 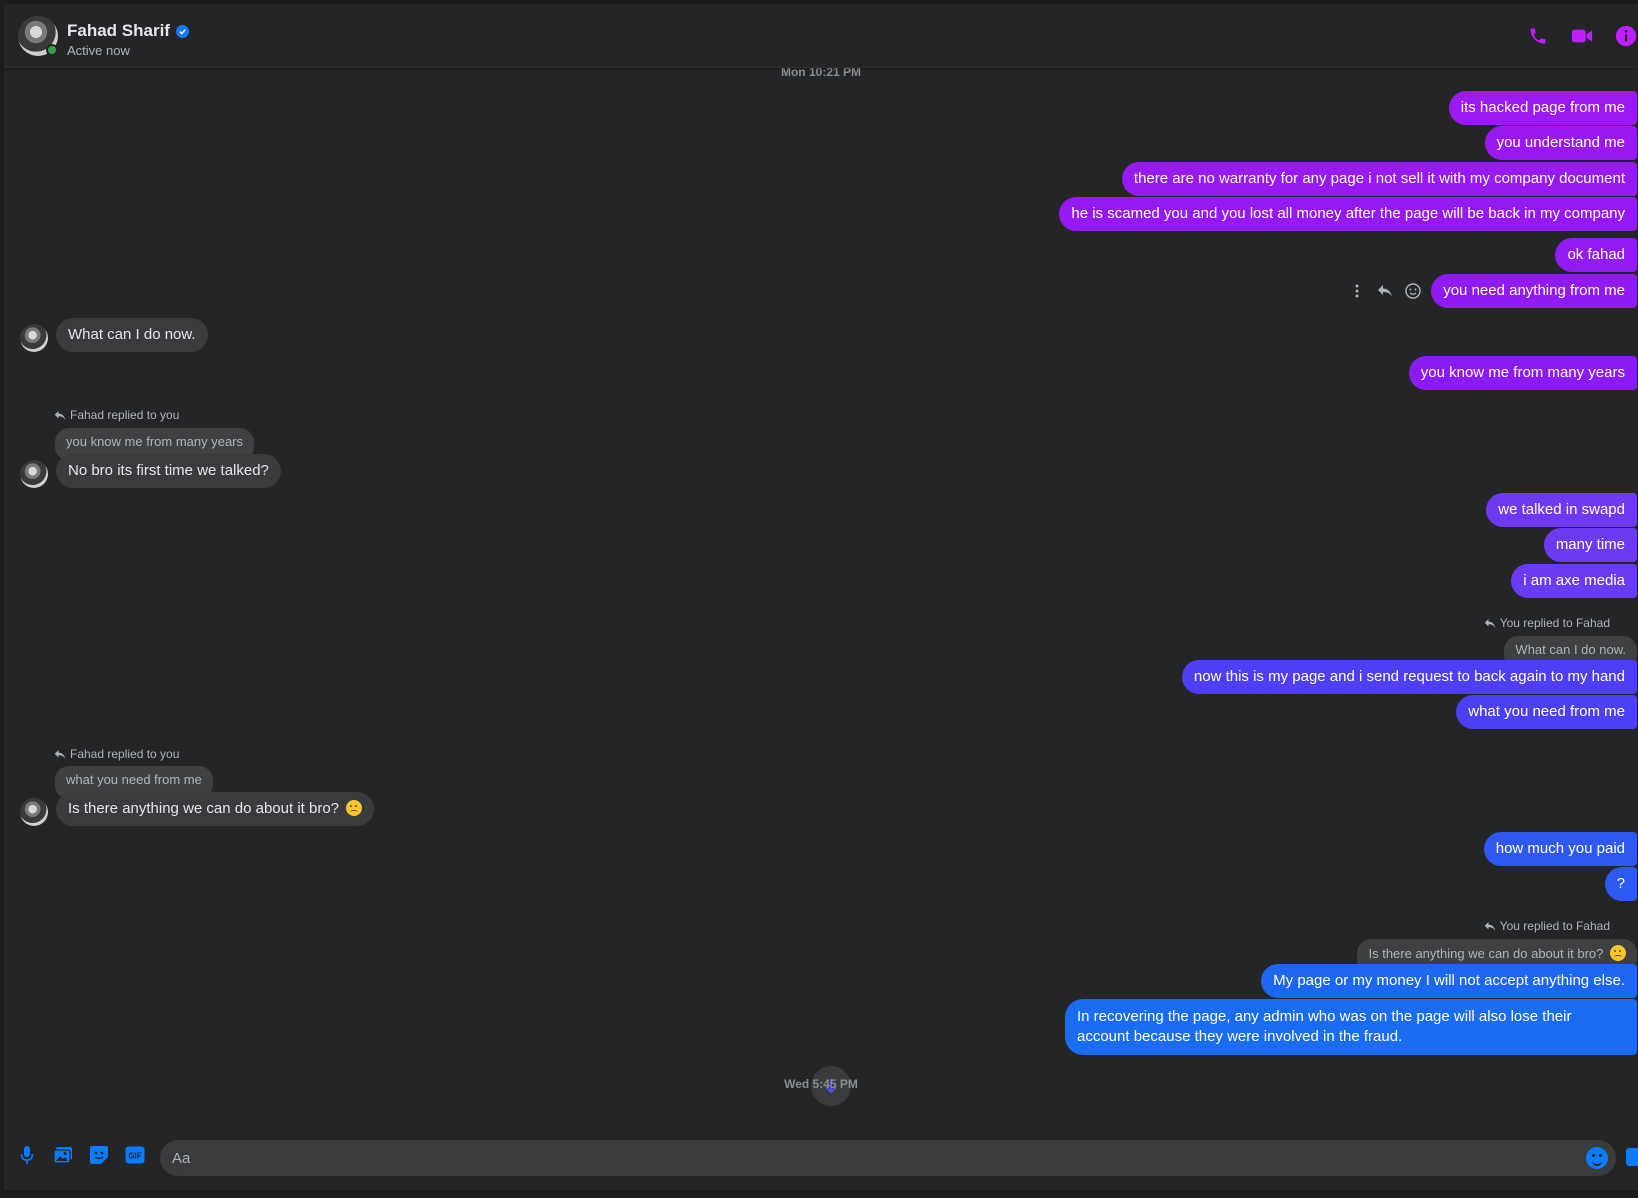 I want to click on composer-actions: GIF, so click(x=81, y=1155).